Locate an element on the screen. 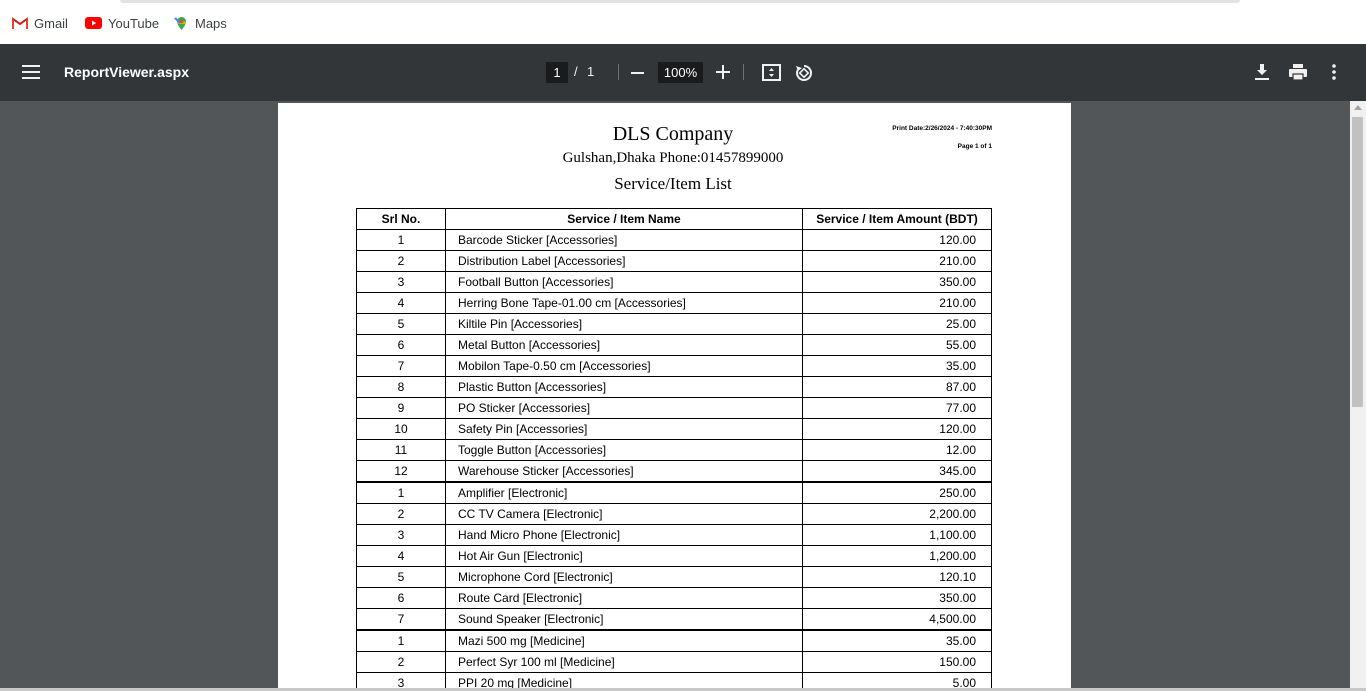  vertical-scrollbar is located at coordinates (1358, 396).